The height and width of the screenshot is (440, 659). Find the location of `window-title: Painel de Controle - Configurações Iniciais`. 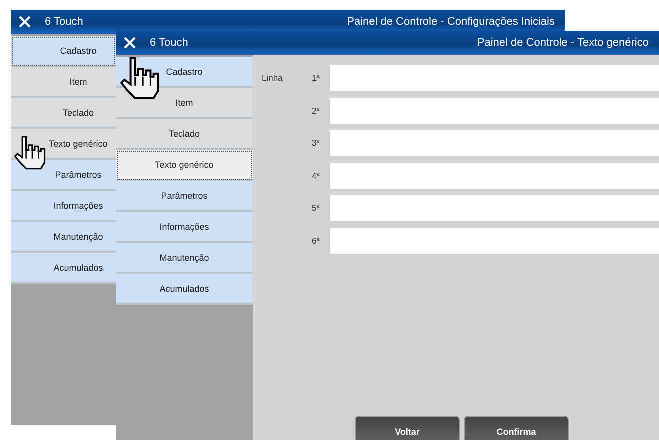

window-title: Painel de Controle - Configurações Iniciais is located at coordinates (451, 22).